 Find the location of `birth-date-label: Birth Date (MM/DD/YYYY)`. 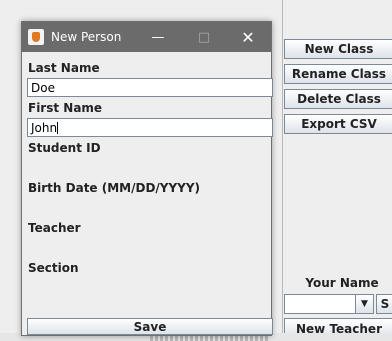

birth-date-label: Birth Date (MM/DD/YYYY) is located at coordinates (114, 188).